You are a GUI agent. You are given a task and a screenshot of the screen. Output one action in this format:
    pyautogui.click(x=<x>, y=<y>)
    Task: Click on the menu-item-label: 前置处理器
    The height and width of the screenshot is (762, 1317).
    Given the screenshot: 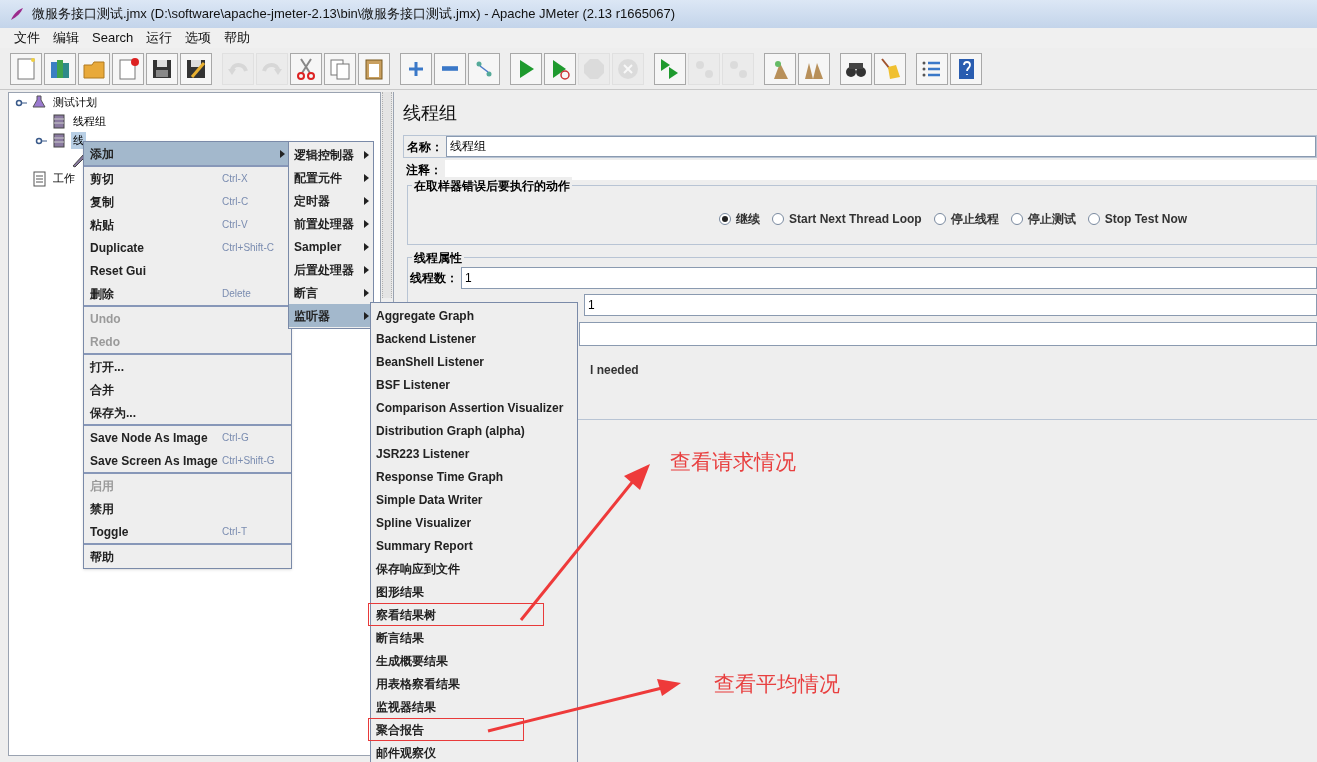 What is the action you would take?
    pyautogui.click(x=324, y=224)
    